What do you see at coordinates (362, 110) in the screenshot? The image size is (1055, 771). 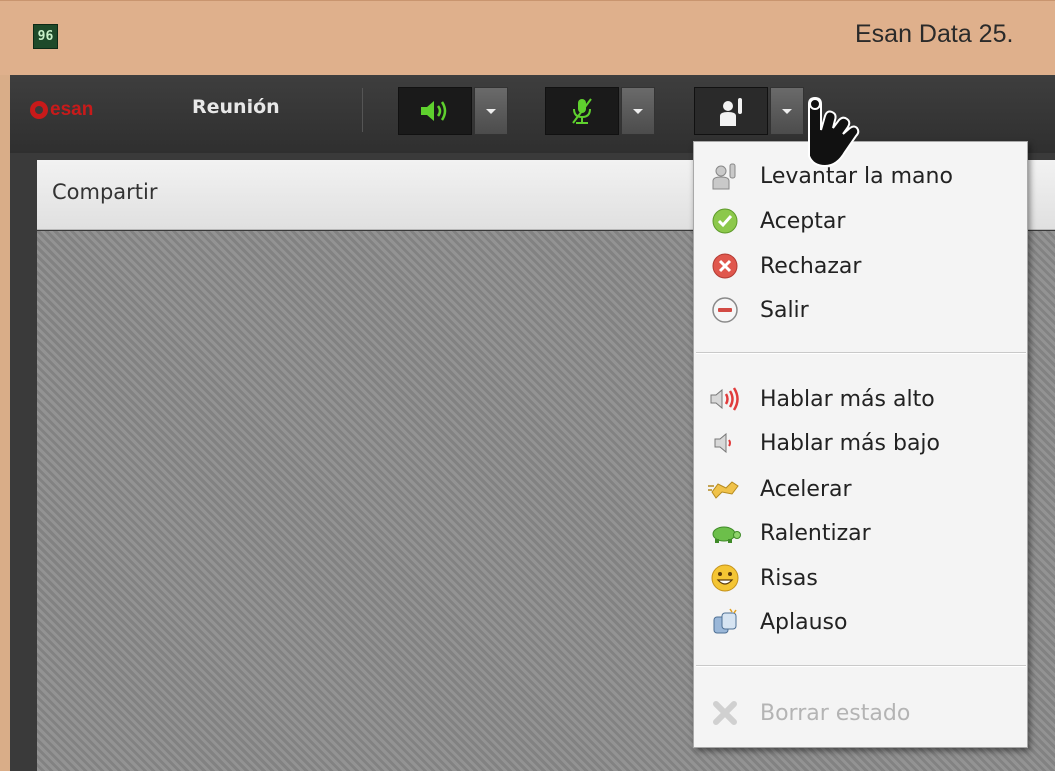 I see `toolbar-divider` at bounding box center [362, 110].